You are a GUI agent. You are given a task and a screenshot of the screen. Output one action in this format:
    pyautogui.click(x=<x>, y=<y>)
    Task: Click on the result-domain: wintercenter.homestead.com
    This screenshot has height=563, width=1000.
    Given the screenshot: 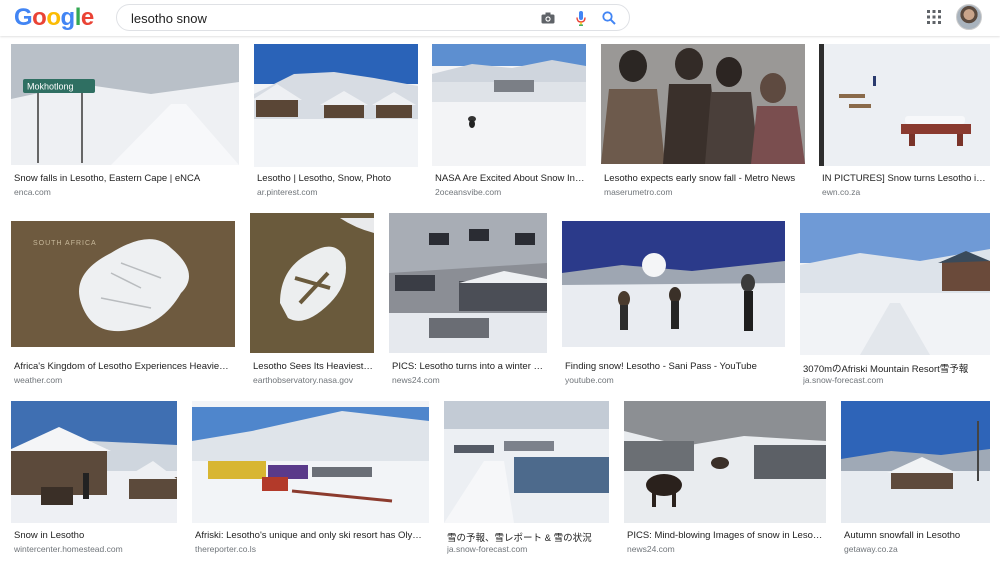 What is the action you would take?
    pyautogui.click(x=68, y=549)
    